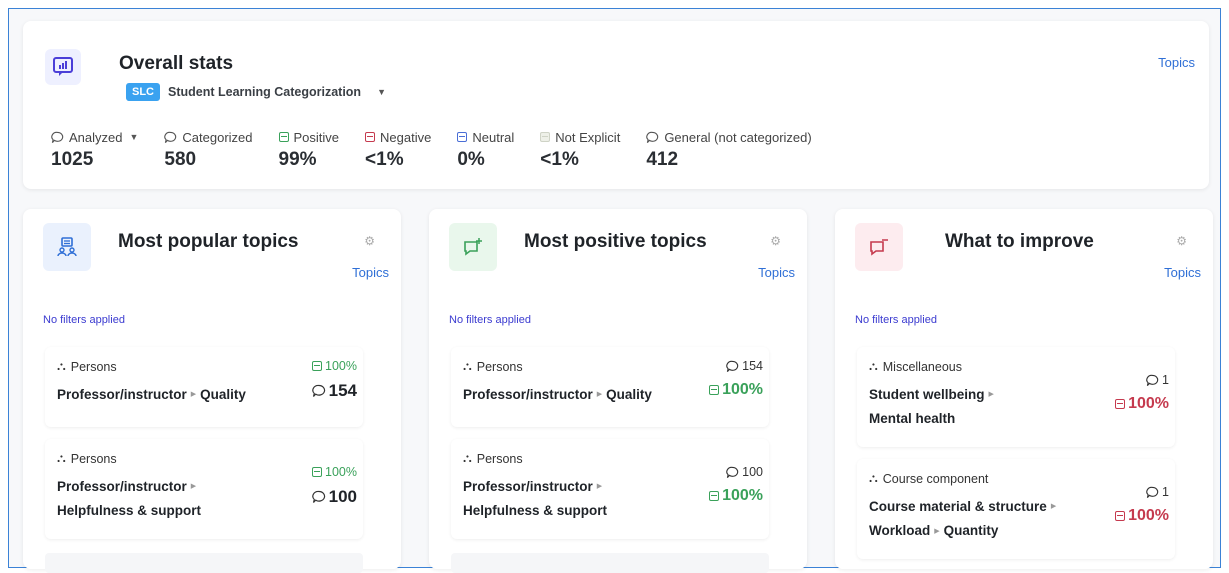  What do you see at coordinates (217, 137) in the screenshot?
I see `stat-label: Categorized` at bounding box center [217, 137].